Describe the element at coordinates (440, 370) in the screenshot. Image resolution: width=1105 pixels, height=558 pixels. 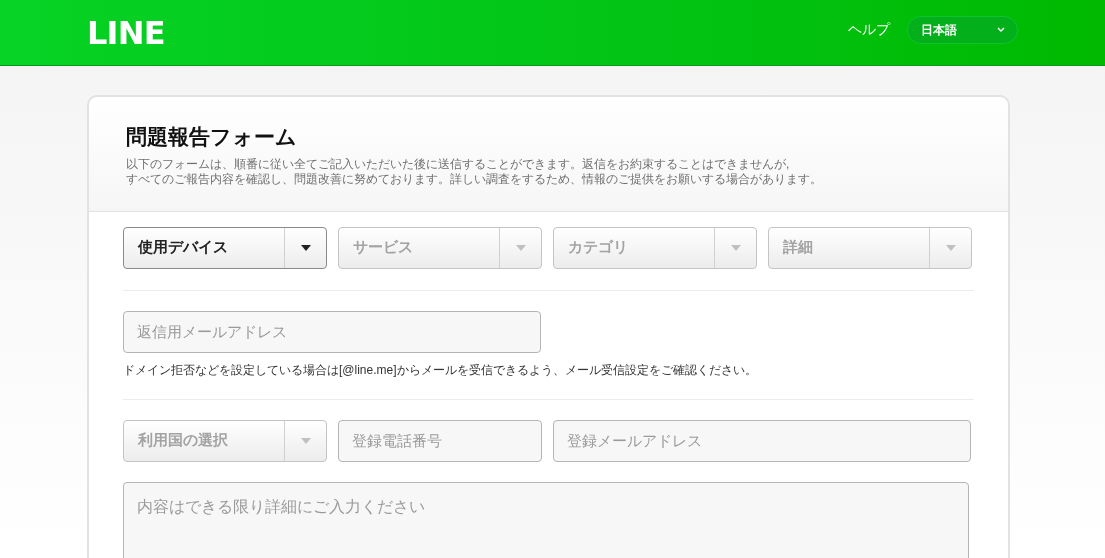
I see `note-text: ドメイン拒否などを設定している場合は[@line.me]からメールを受信できるよう、メール受信設定をご確認ください。` at that location.